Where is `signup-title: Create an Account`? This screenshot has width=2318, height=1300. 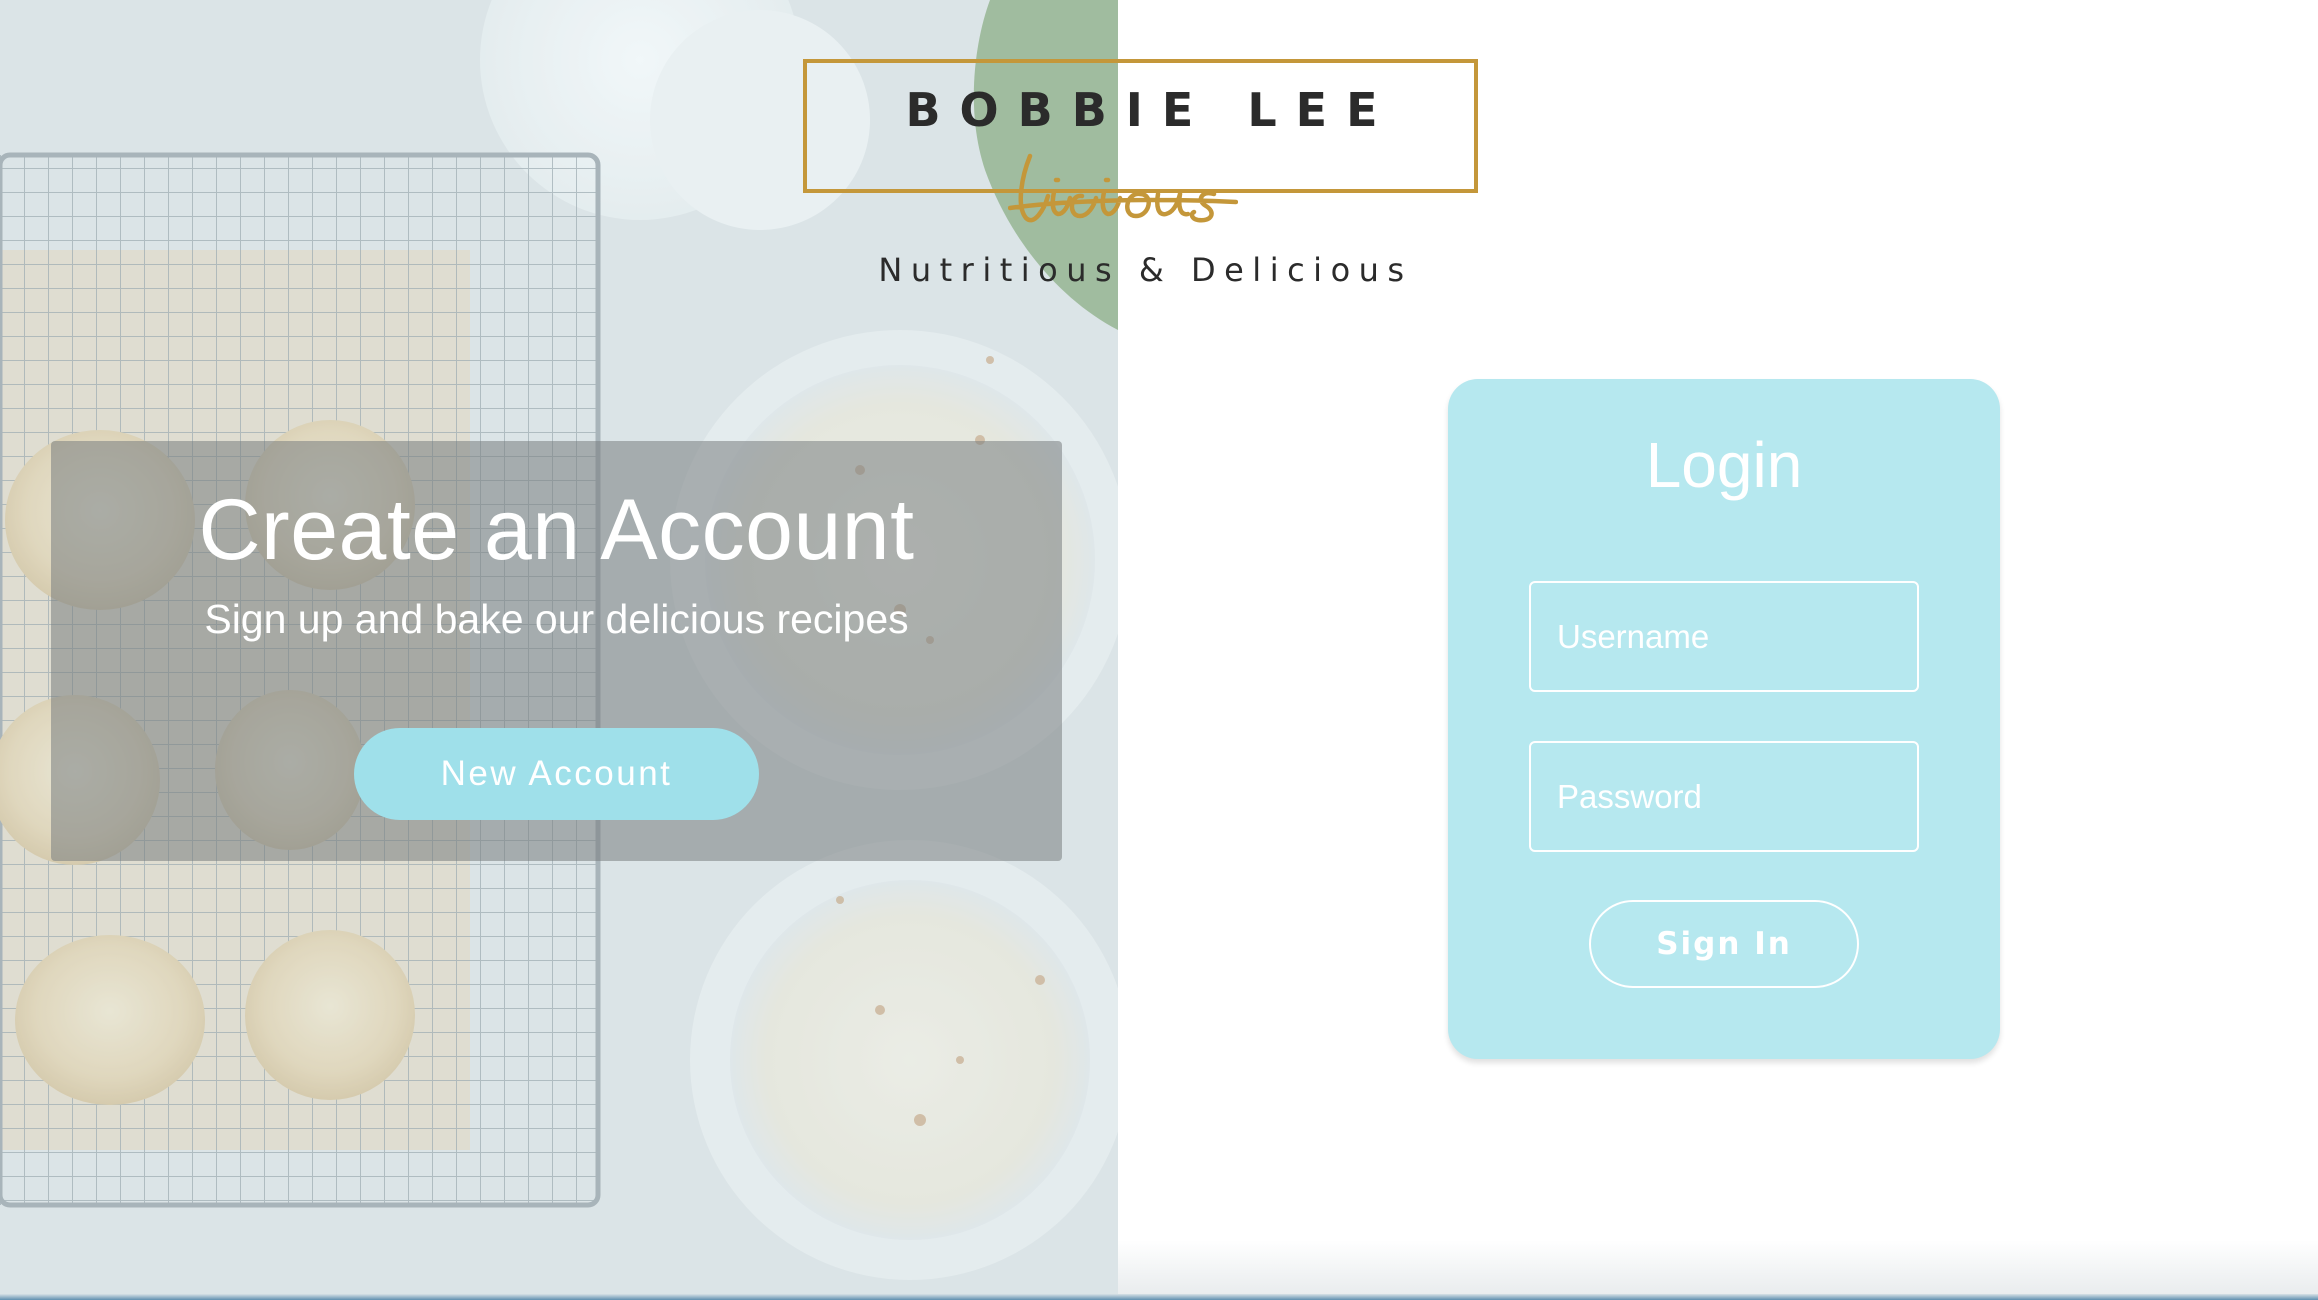
signup-title: Create an Account is located at coordinates (556, 530).